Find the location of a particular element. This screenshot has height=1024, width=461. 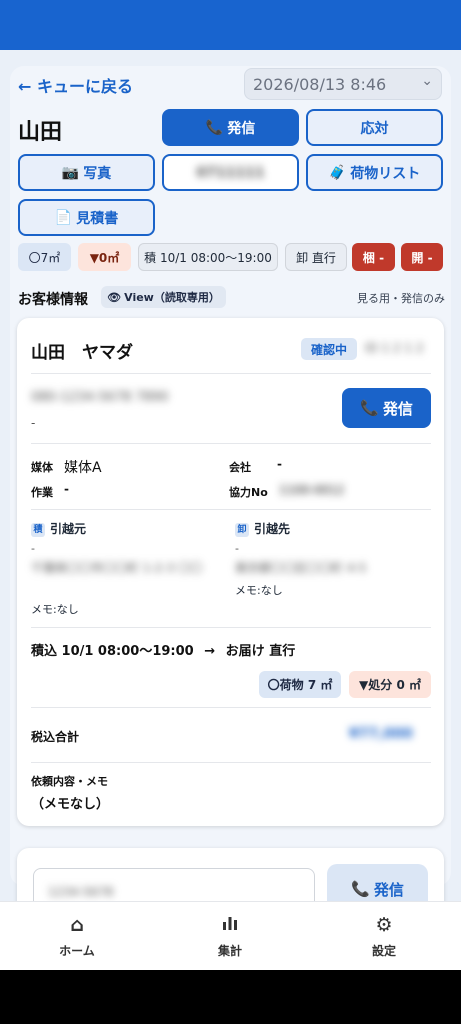

respond-button: 応対 is located at coordinates (374, 127).